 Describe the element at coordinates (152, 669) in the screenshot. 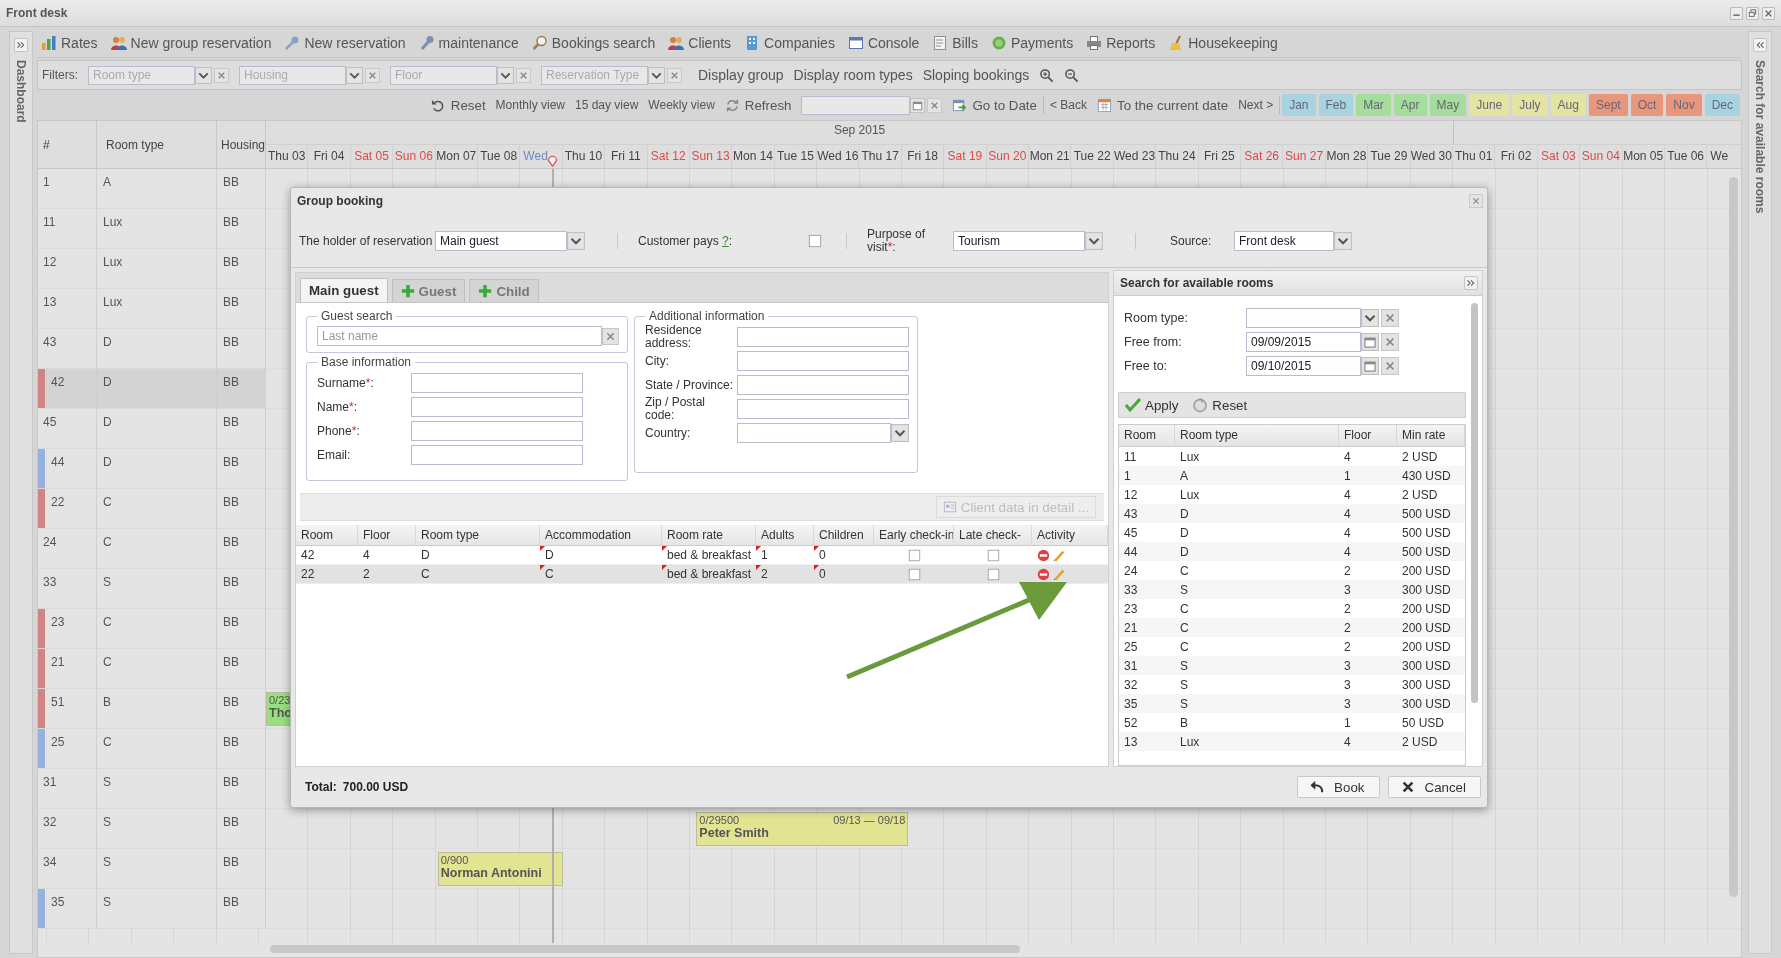

I see `row-header: 21 C BB` at that location.